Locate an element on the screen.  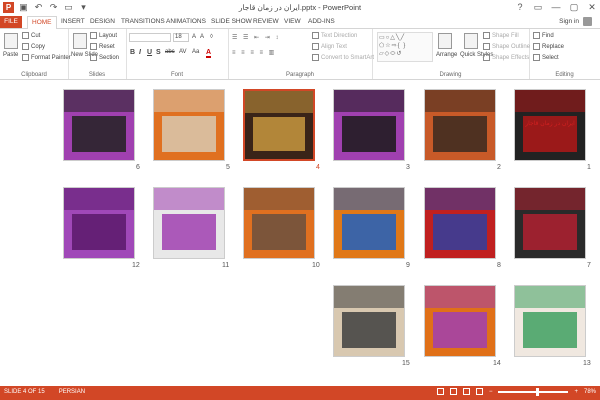
close-button: ✕ is located at coordinates (592, 7).